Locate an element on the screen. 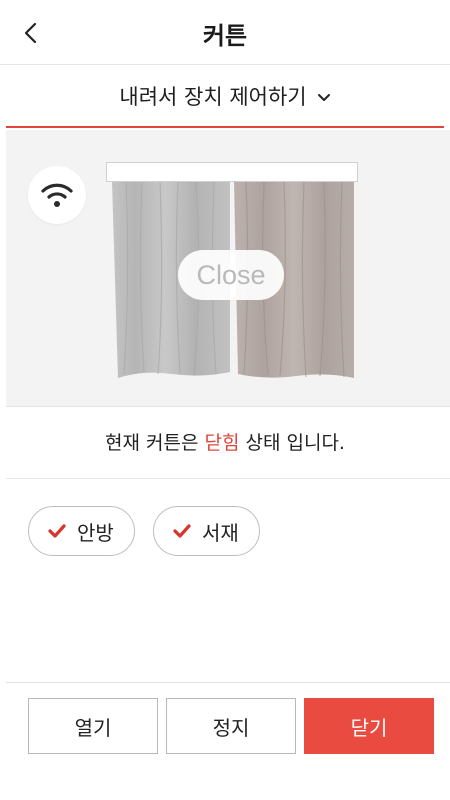  chevron-down-icon is located at coordinates (323, 97).